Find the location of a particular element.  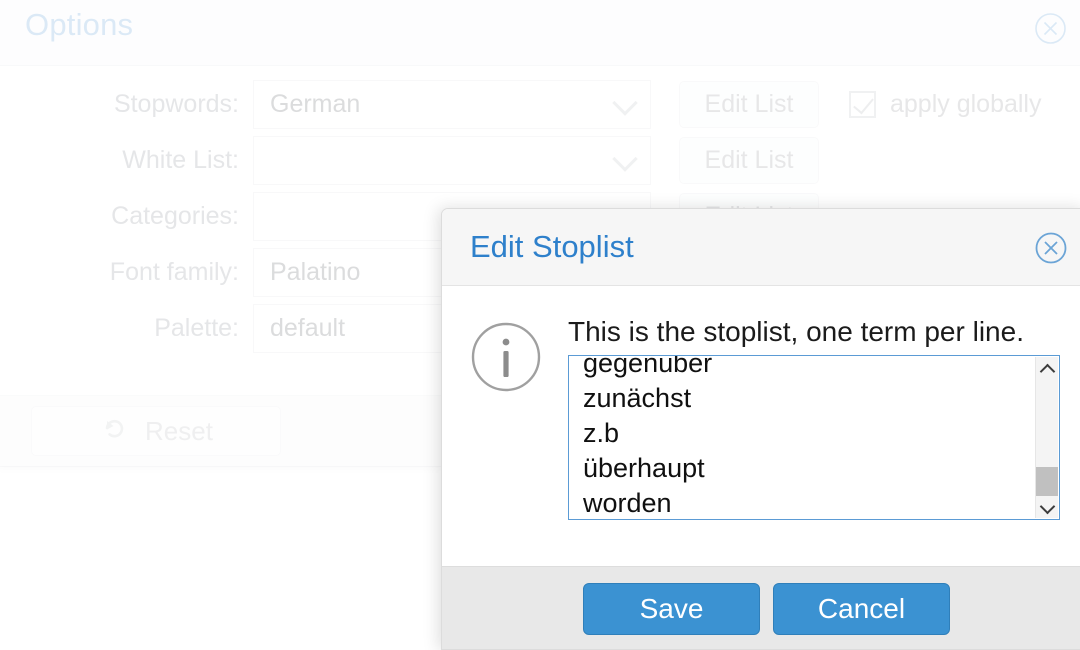

palette-label: Palette: is located at coordinates (196, 327).